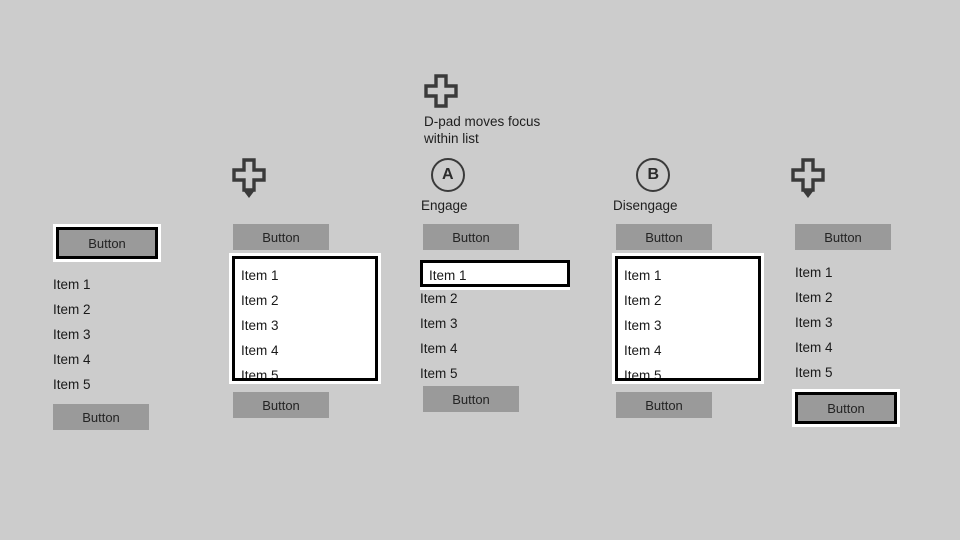 The image size is (960, 540). I want to click on b-button-glyph: B, so click(653, 174).